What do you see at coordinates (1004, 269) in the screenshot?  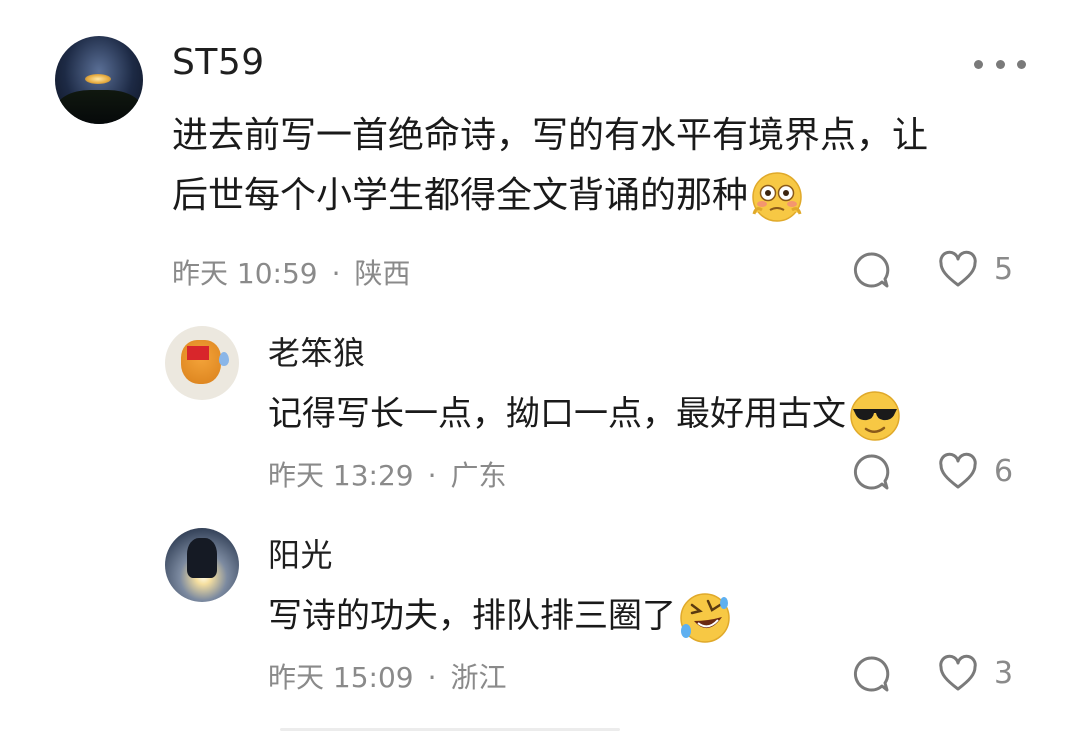 I see `like-count: 5` at bounding box center [1004, 269].